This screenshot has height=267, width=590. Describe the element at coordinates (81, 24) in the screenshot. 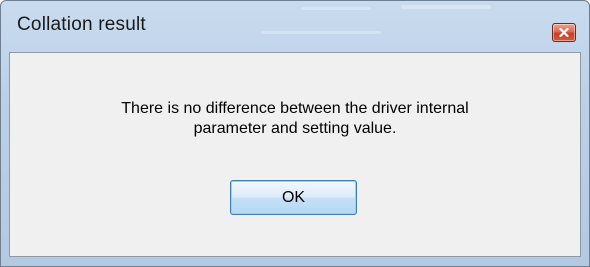

I see `window-title: Collation result` at that location.